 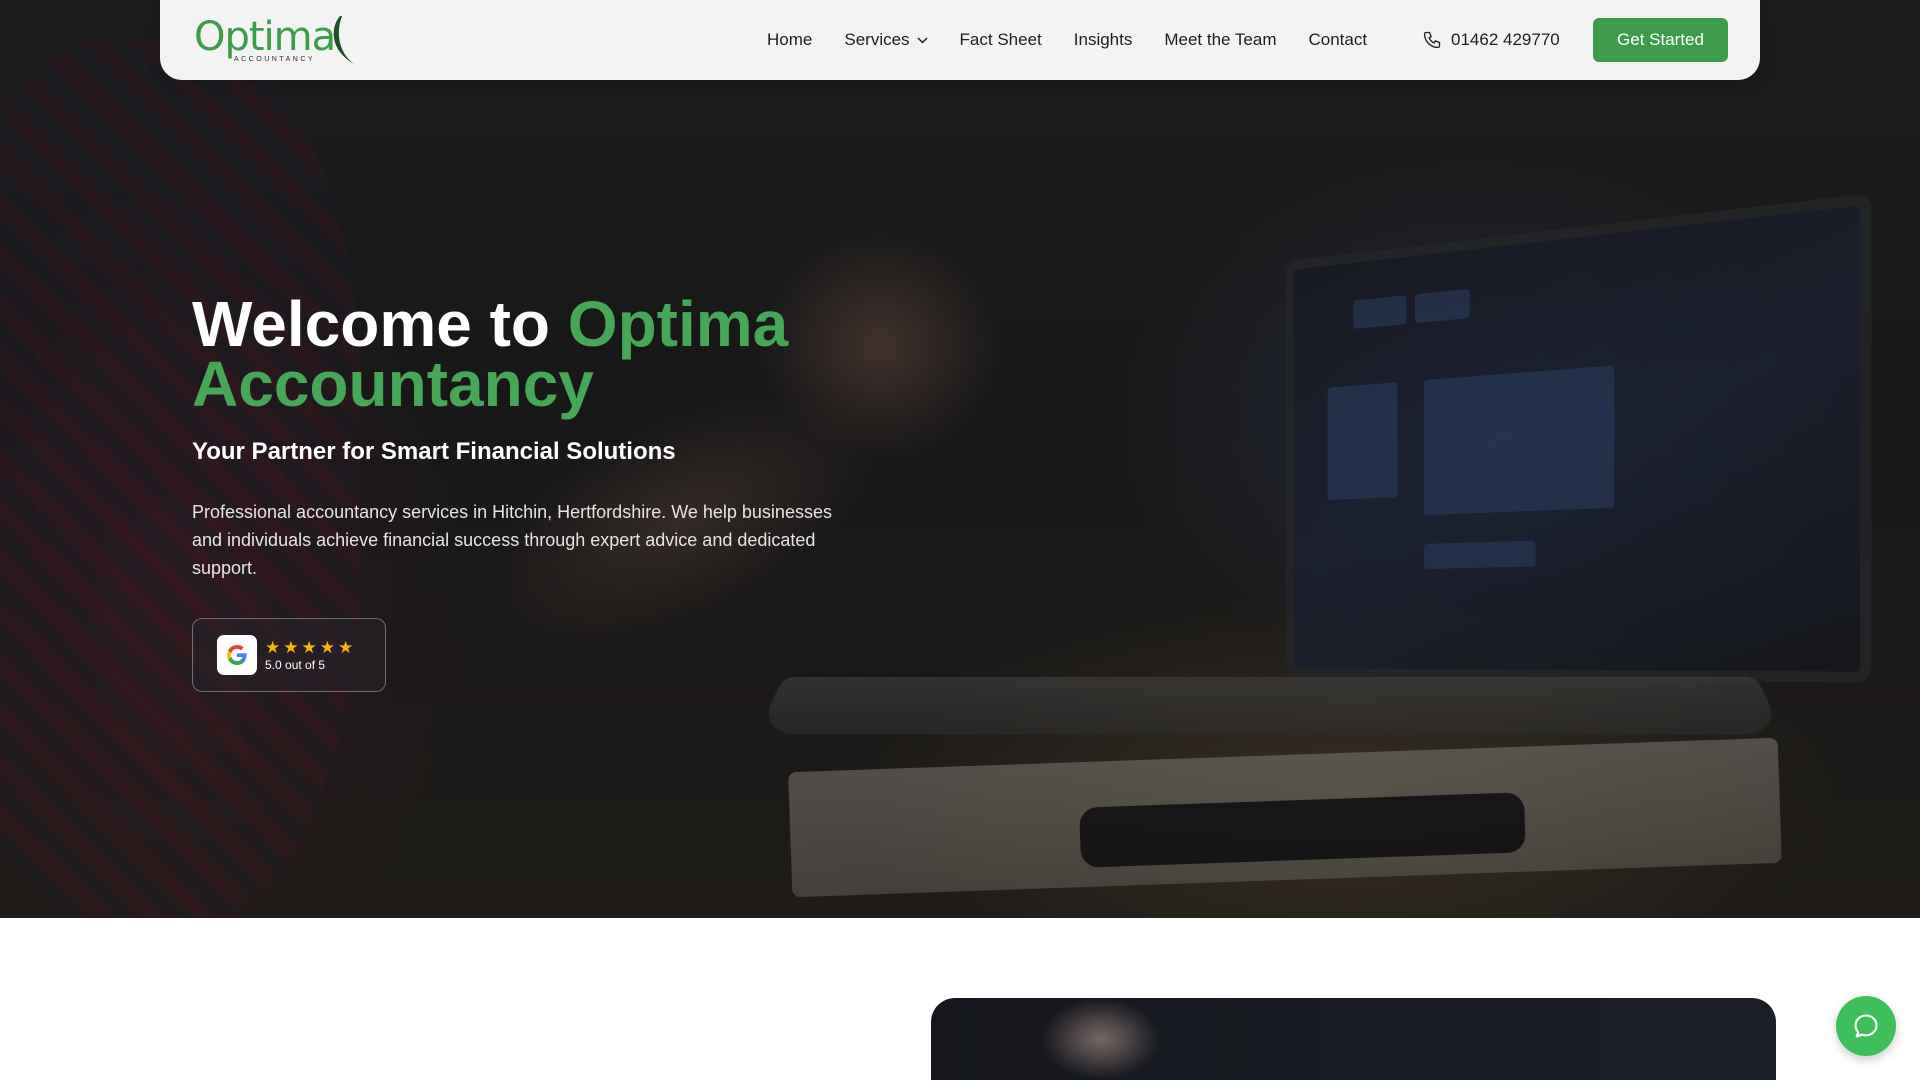 I want to click on nav-insights-label: Insights, so click(x=1103, y=39).